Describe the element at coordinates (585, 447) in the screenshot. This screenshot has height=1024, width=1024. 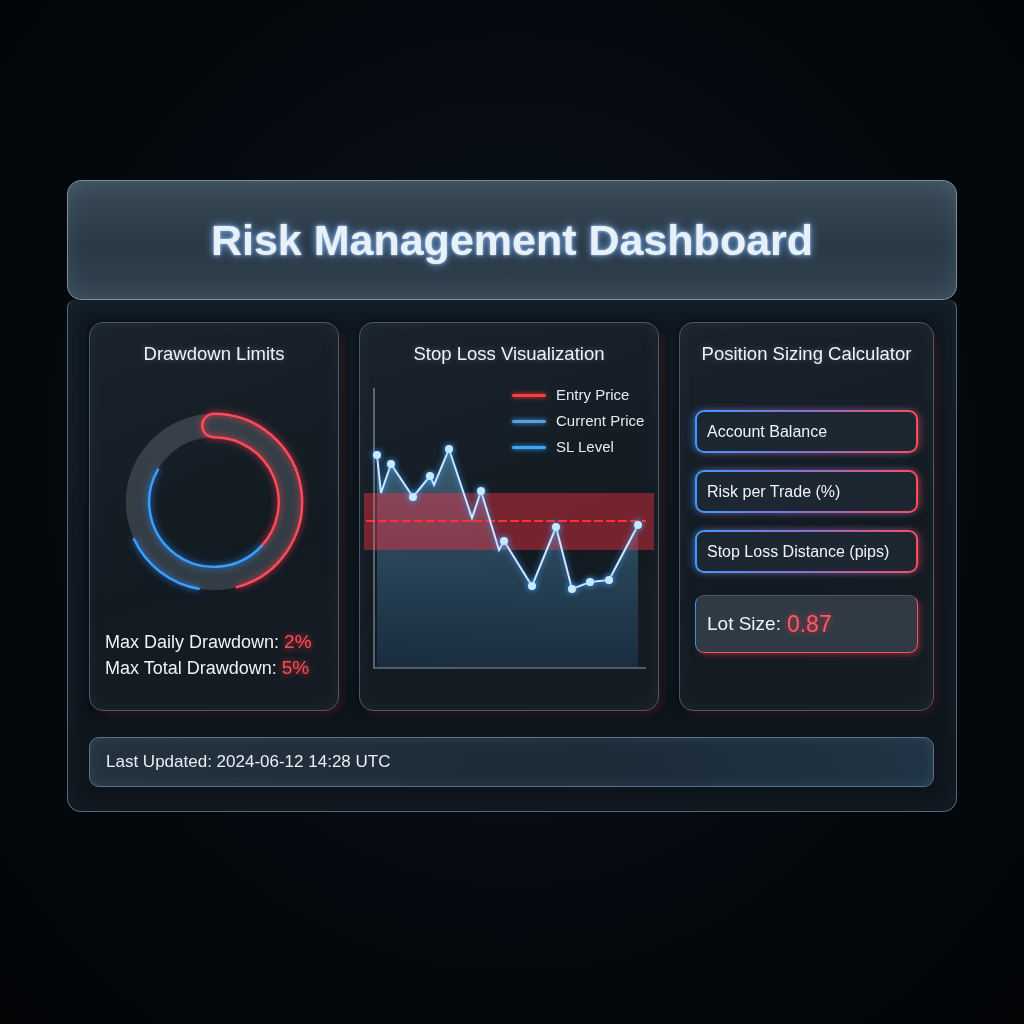
I see `legend-label: SL Level` at that location.